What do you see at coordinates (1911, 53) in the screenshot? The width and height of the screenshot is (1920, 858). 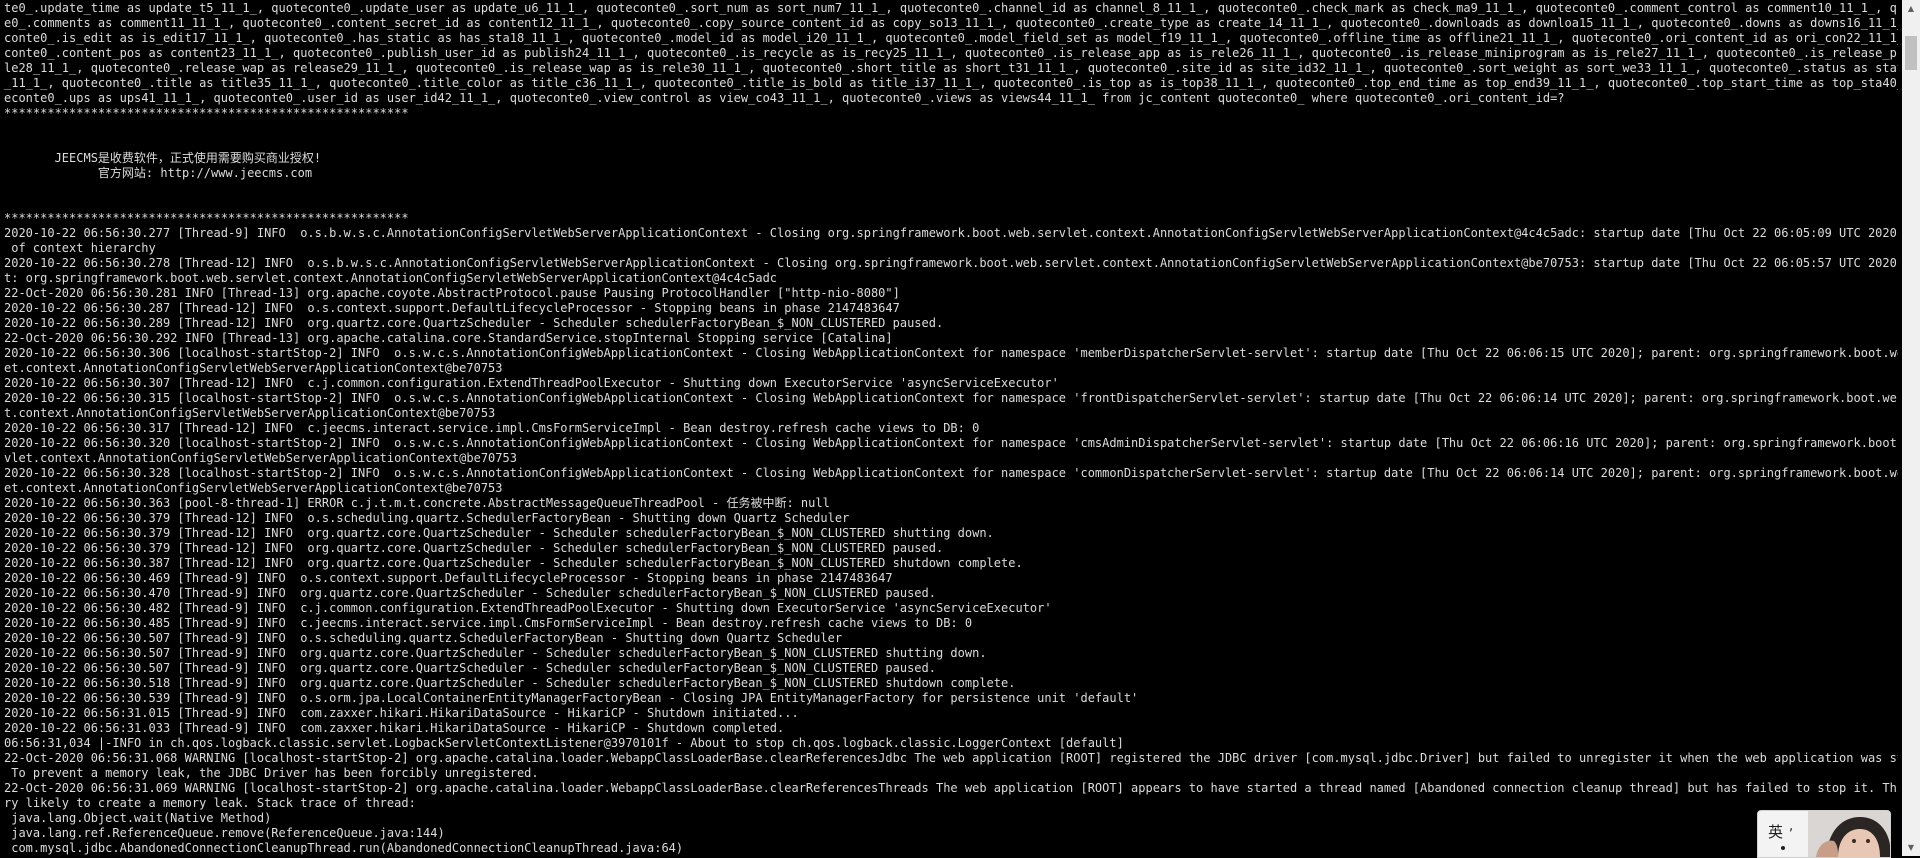 I see `scroll-thumb` at bounding box center [1911, 53].